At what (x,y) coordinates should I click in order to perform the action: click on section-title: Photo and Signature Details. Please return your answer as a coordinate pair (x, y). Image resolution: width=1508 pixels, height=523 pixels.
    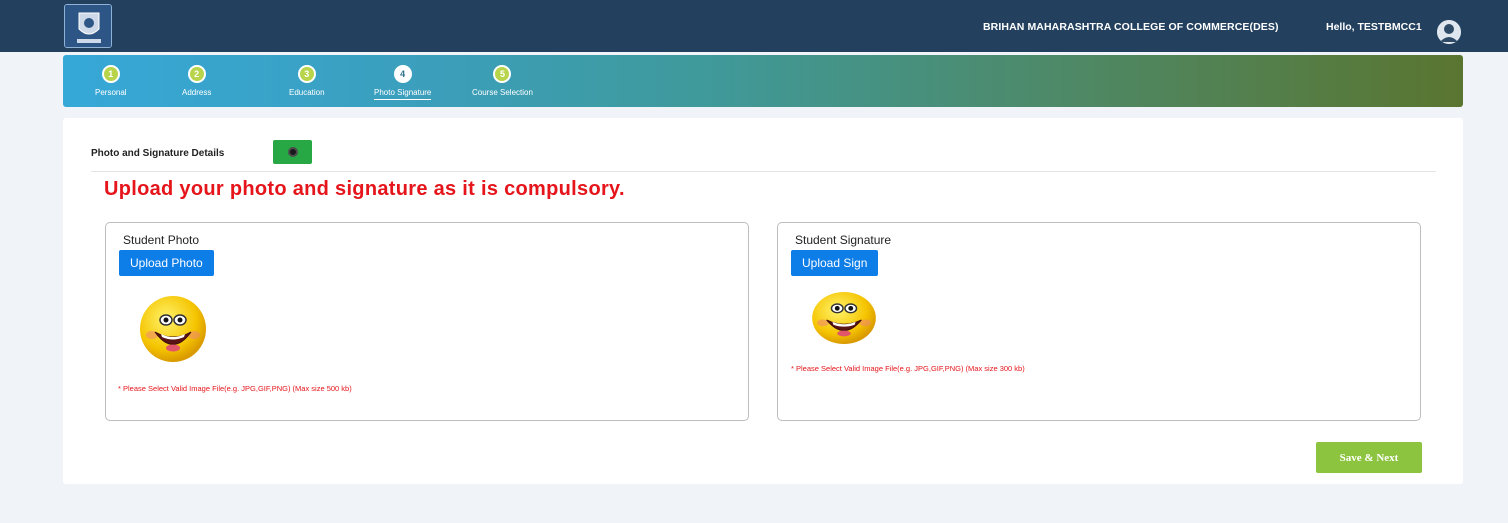
    Looking at the image, I should click on (158, 153).